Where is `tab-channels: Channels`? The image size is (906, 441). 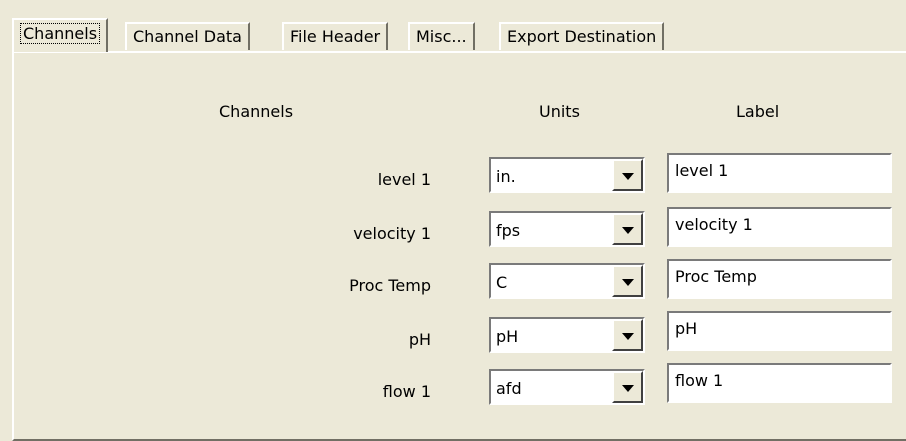 tab-channels: Channels is located at coordinates (60, 35).